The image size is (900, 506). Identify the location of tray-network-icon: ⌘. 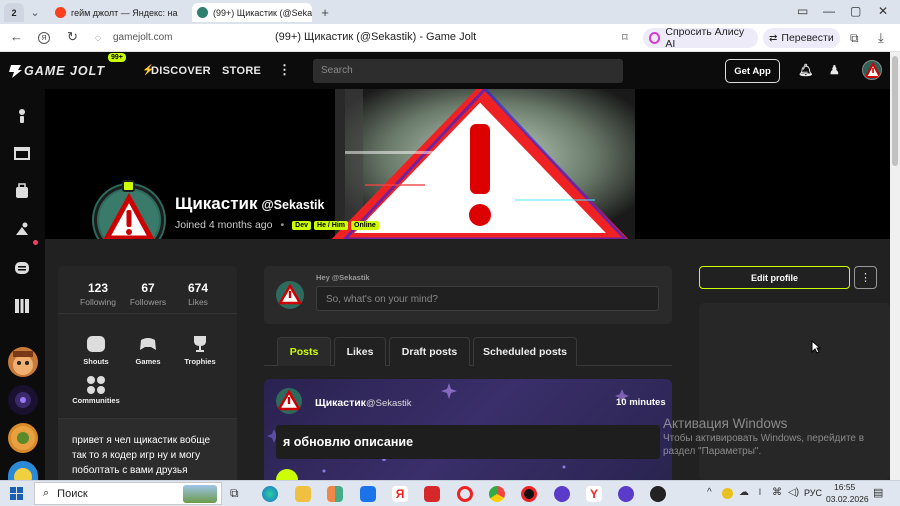
(777, 492).